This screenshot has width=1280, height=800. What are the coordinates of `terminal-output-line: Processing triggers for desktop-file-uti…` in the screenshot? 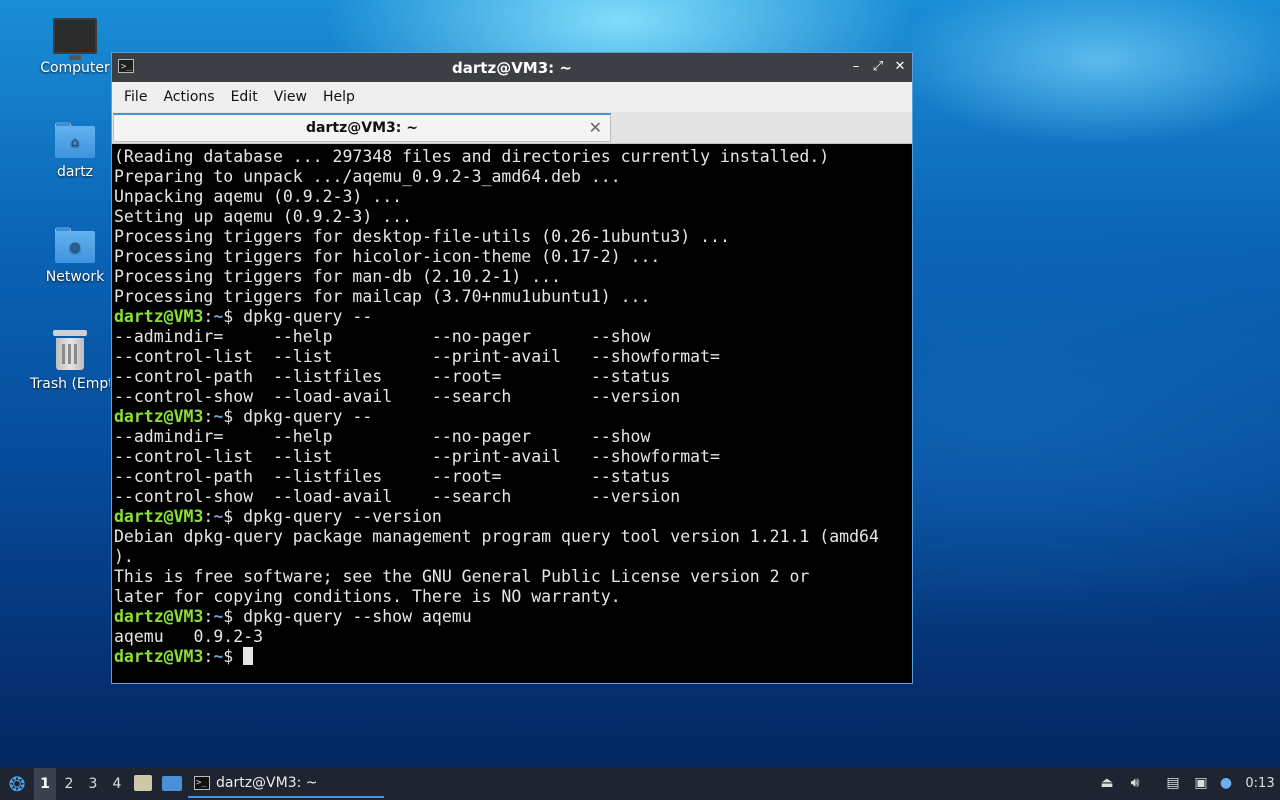 It's located at (422, 236).